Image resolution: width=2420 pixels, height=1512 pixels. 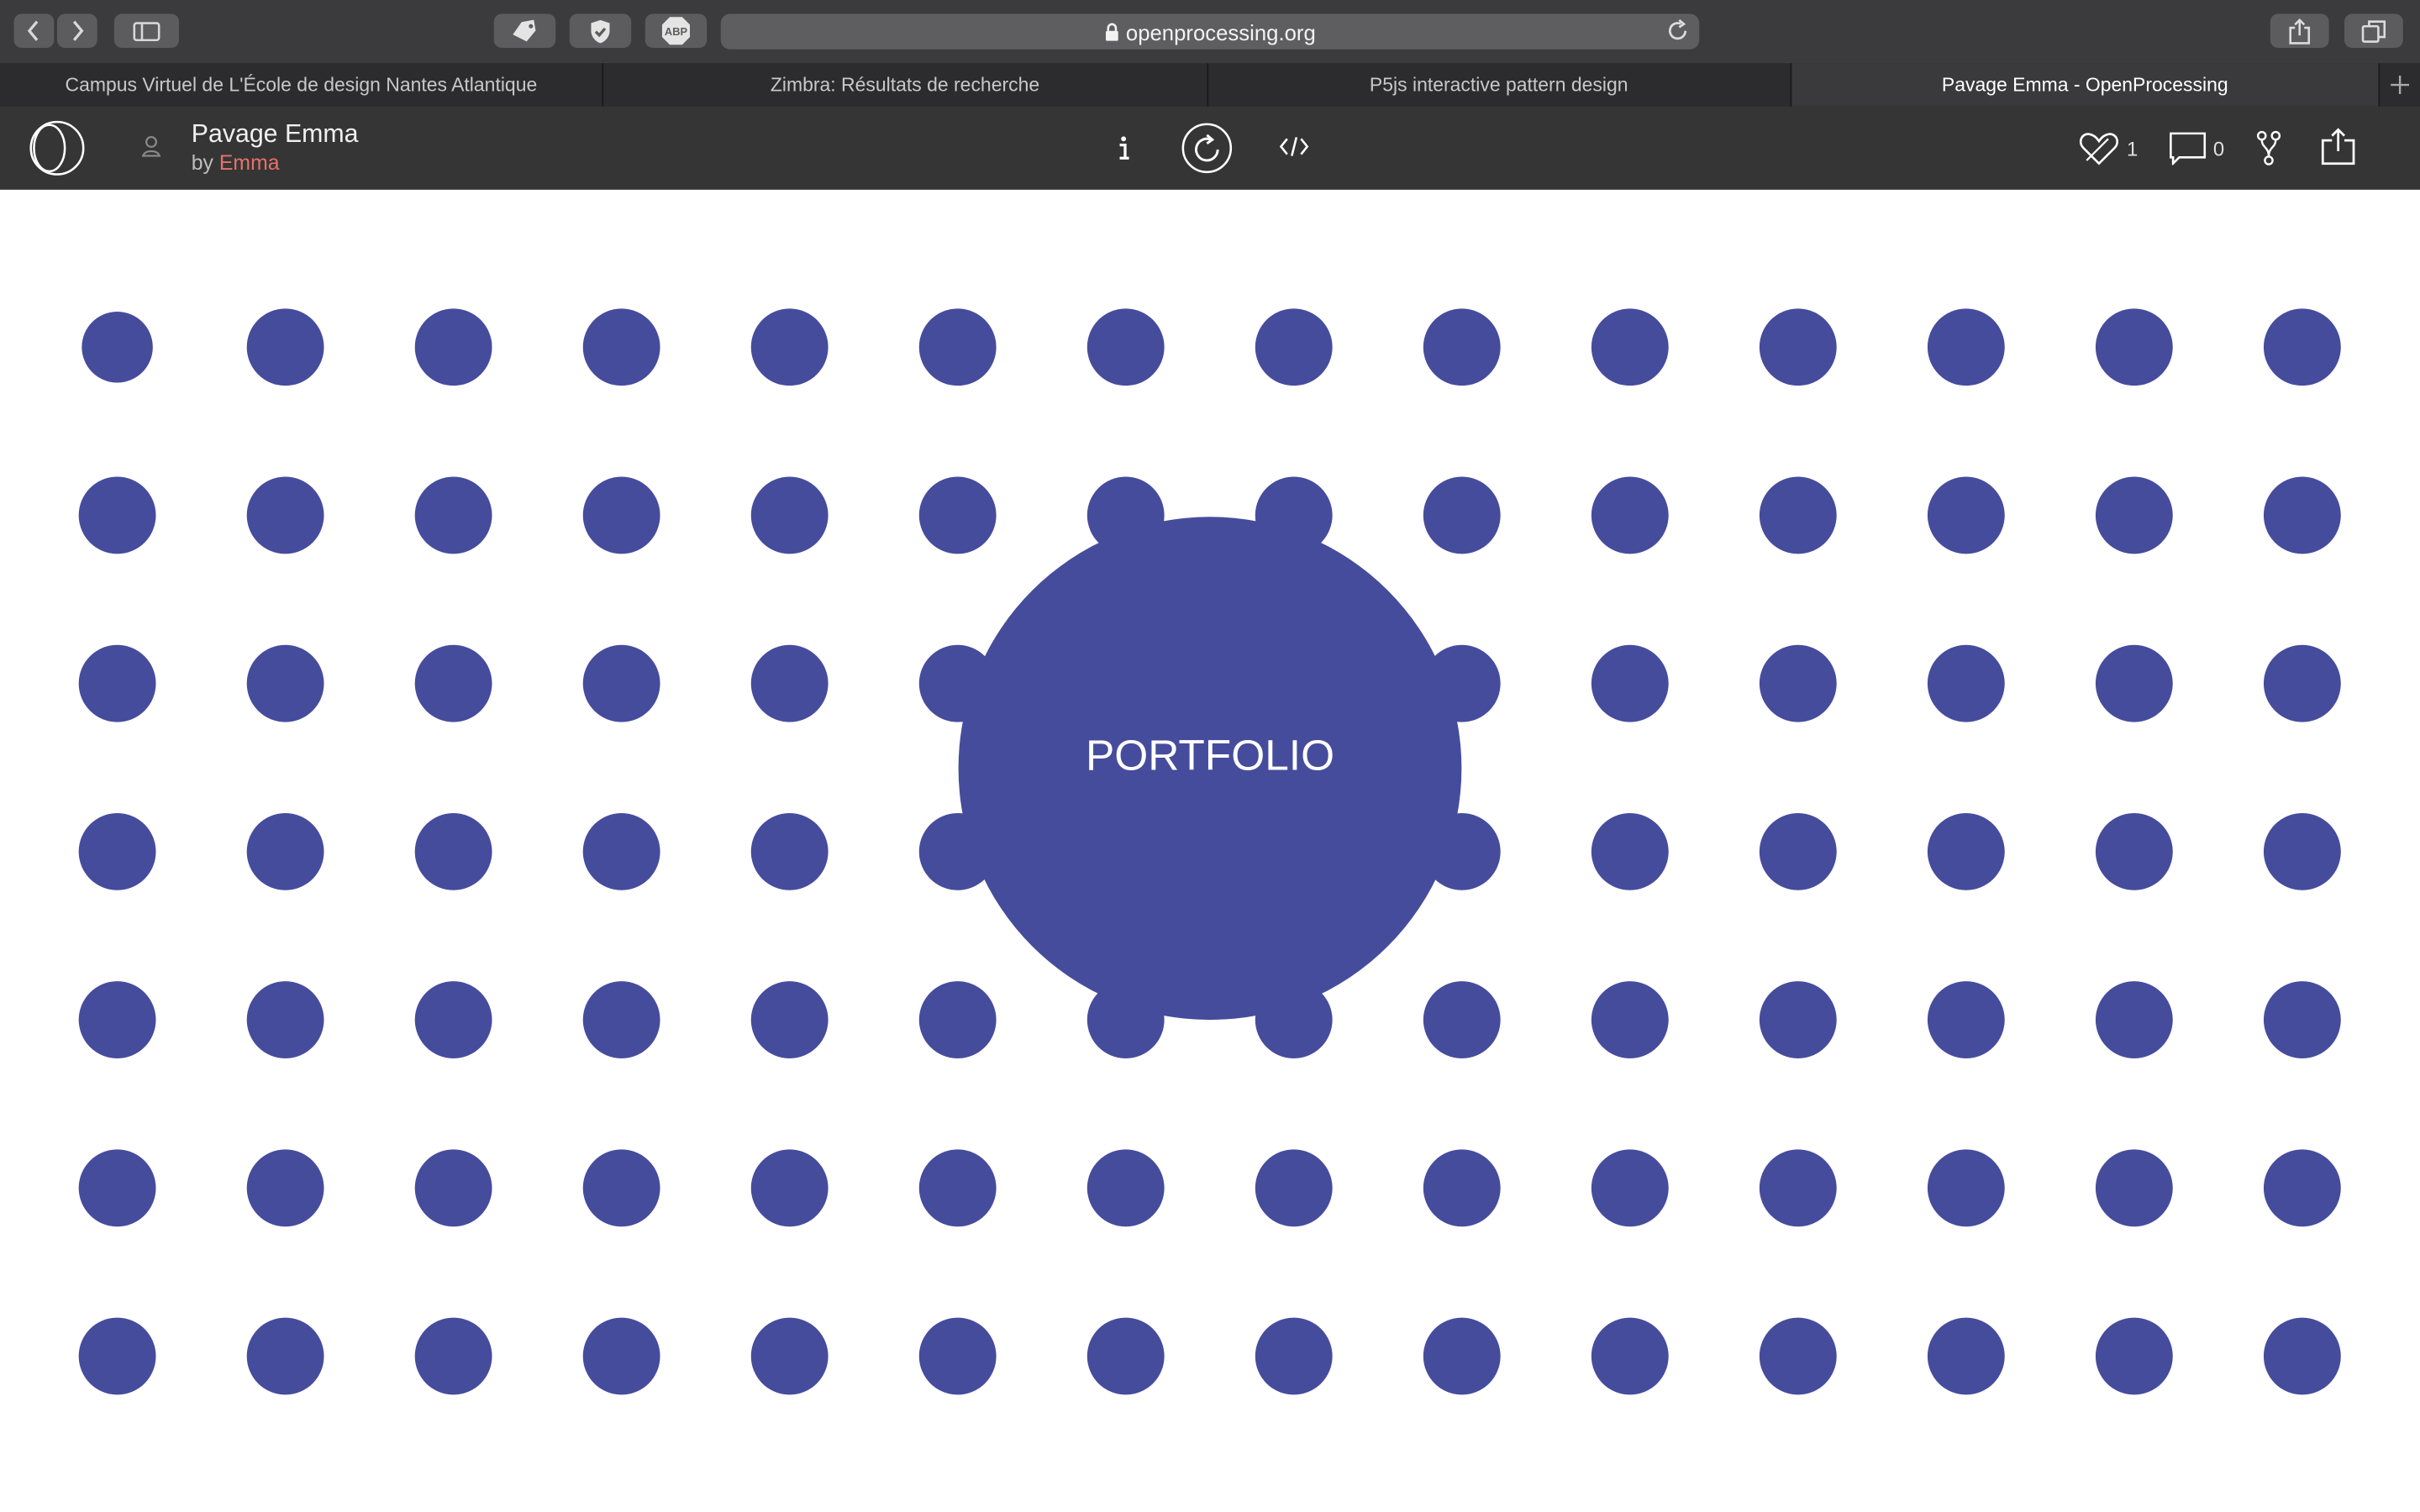 What do you see at coordinates (2188, 148) in the screenshot?
I see `comment-icon` at bounding box center [2188, 148].